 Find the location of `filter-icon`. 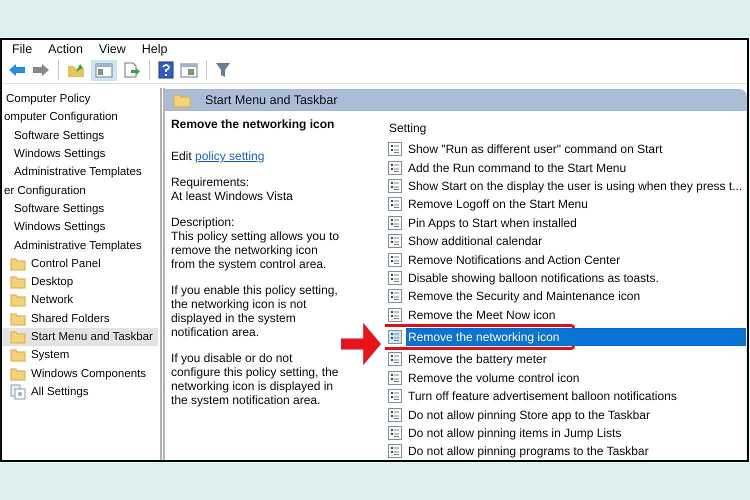

filter-icon is located at coordinates (223, 70).